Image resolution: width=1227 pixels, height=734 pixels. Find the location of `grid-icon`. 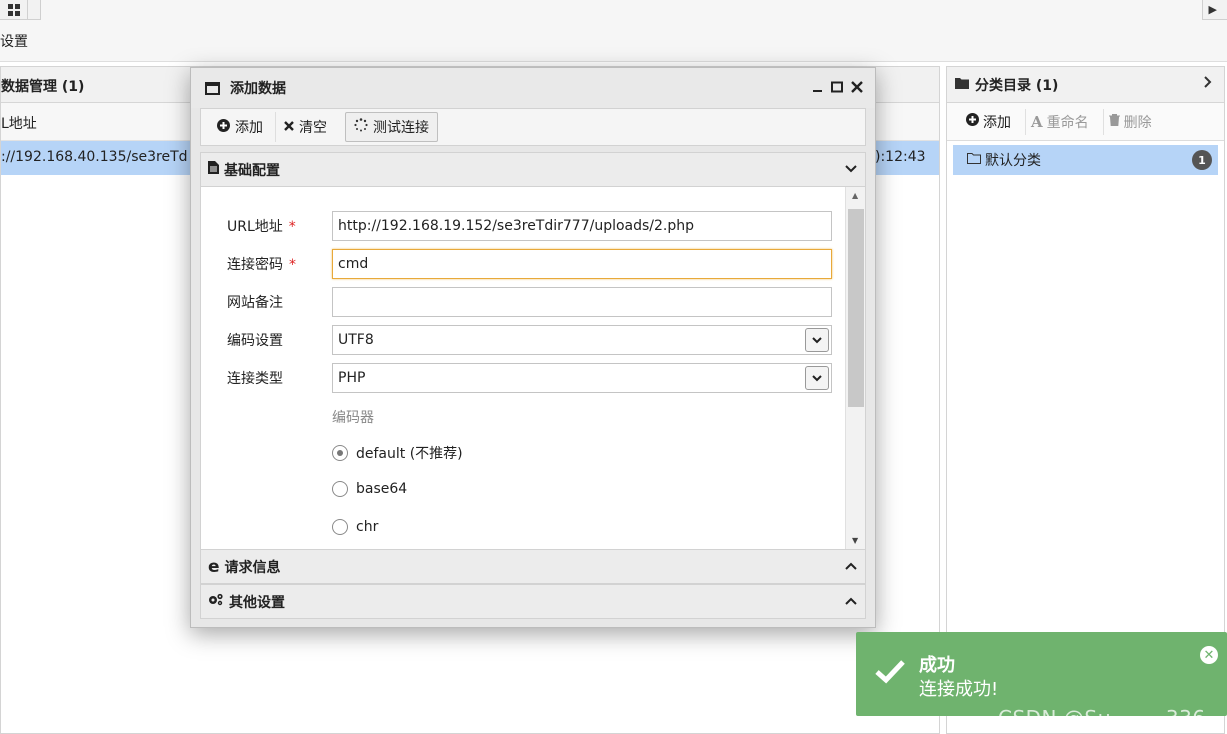

grid-icon is located at coordinates (13, 10).